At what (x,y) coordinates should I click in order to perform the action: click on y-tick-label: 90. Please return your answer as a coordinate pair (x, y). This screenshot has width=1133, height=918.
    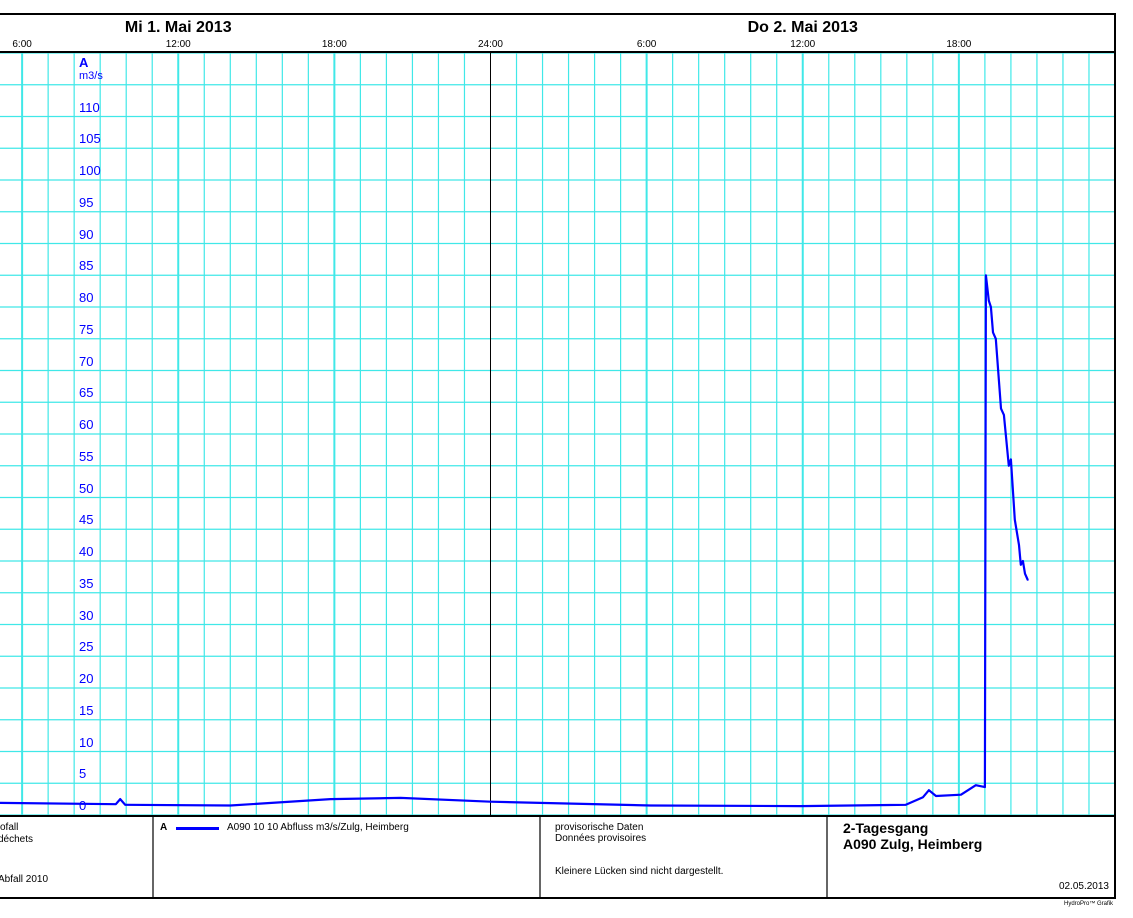
    Looking at the image, I should click on (86, 234).